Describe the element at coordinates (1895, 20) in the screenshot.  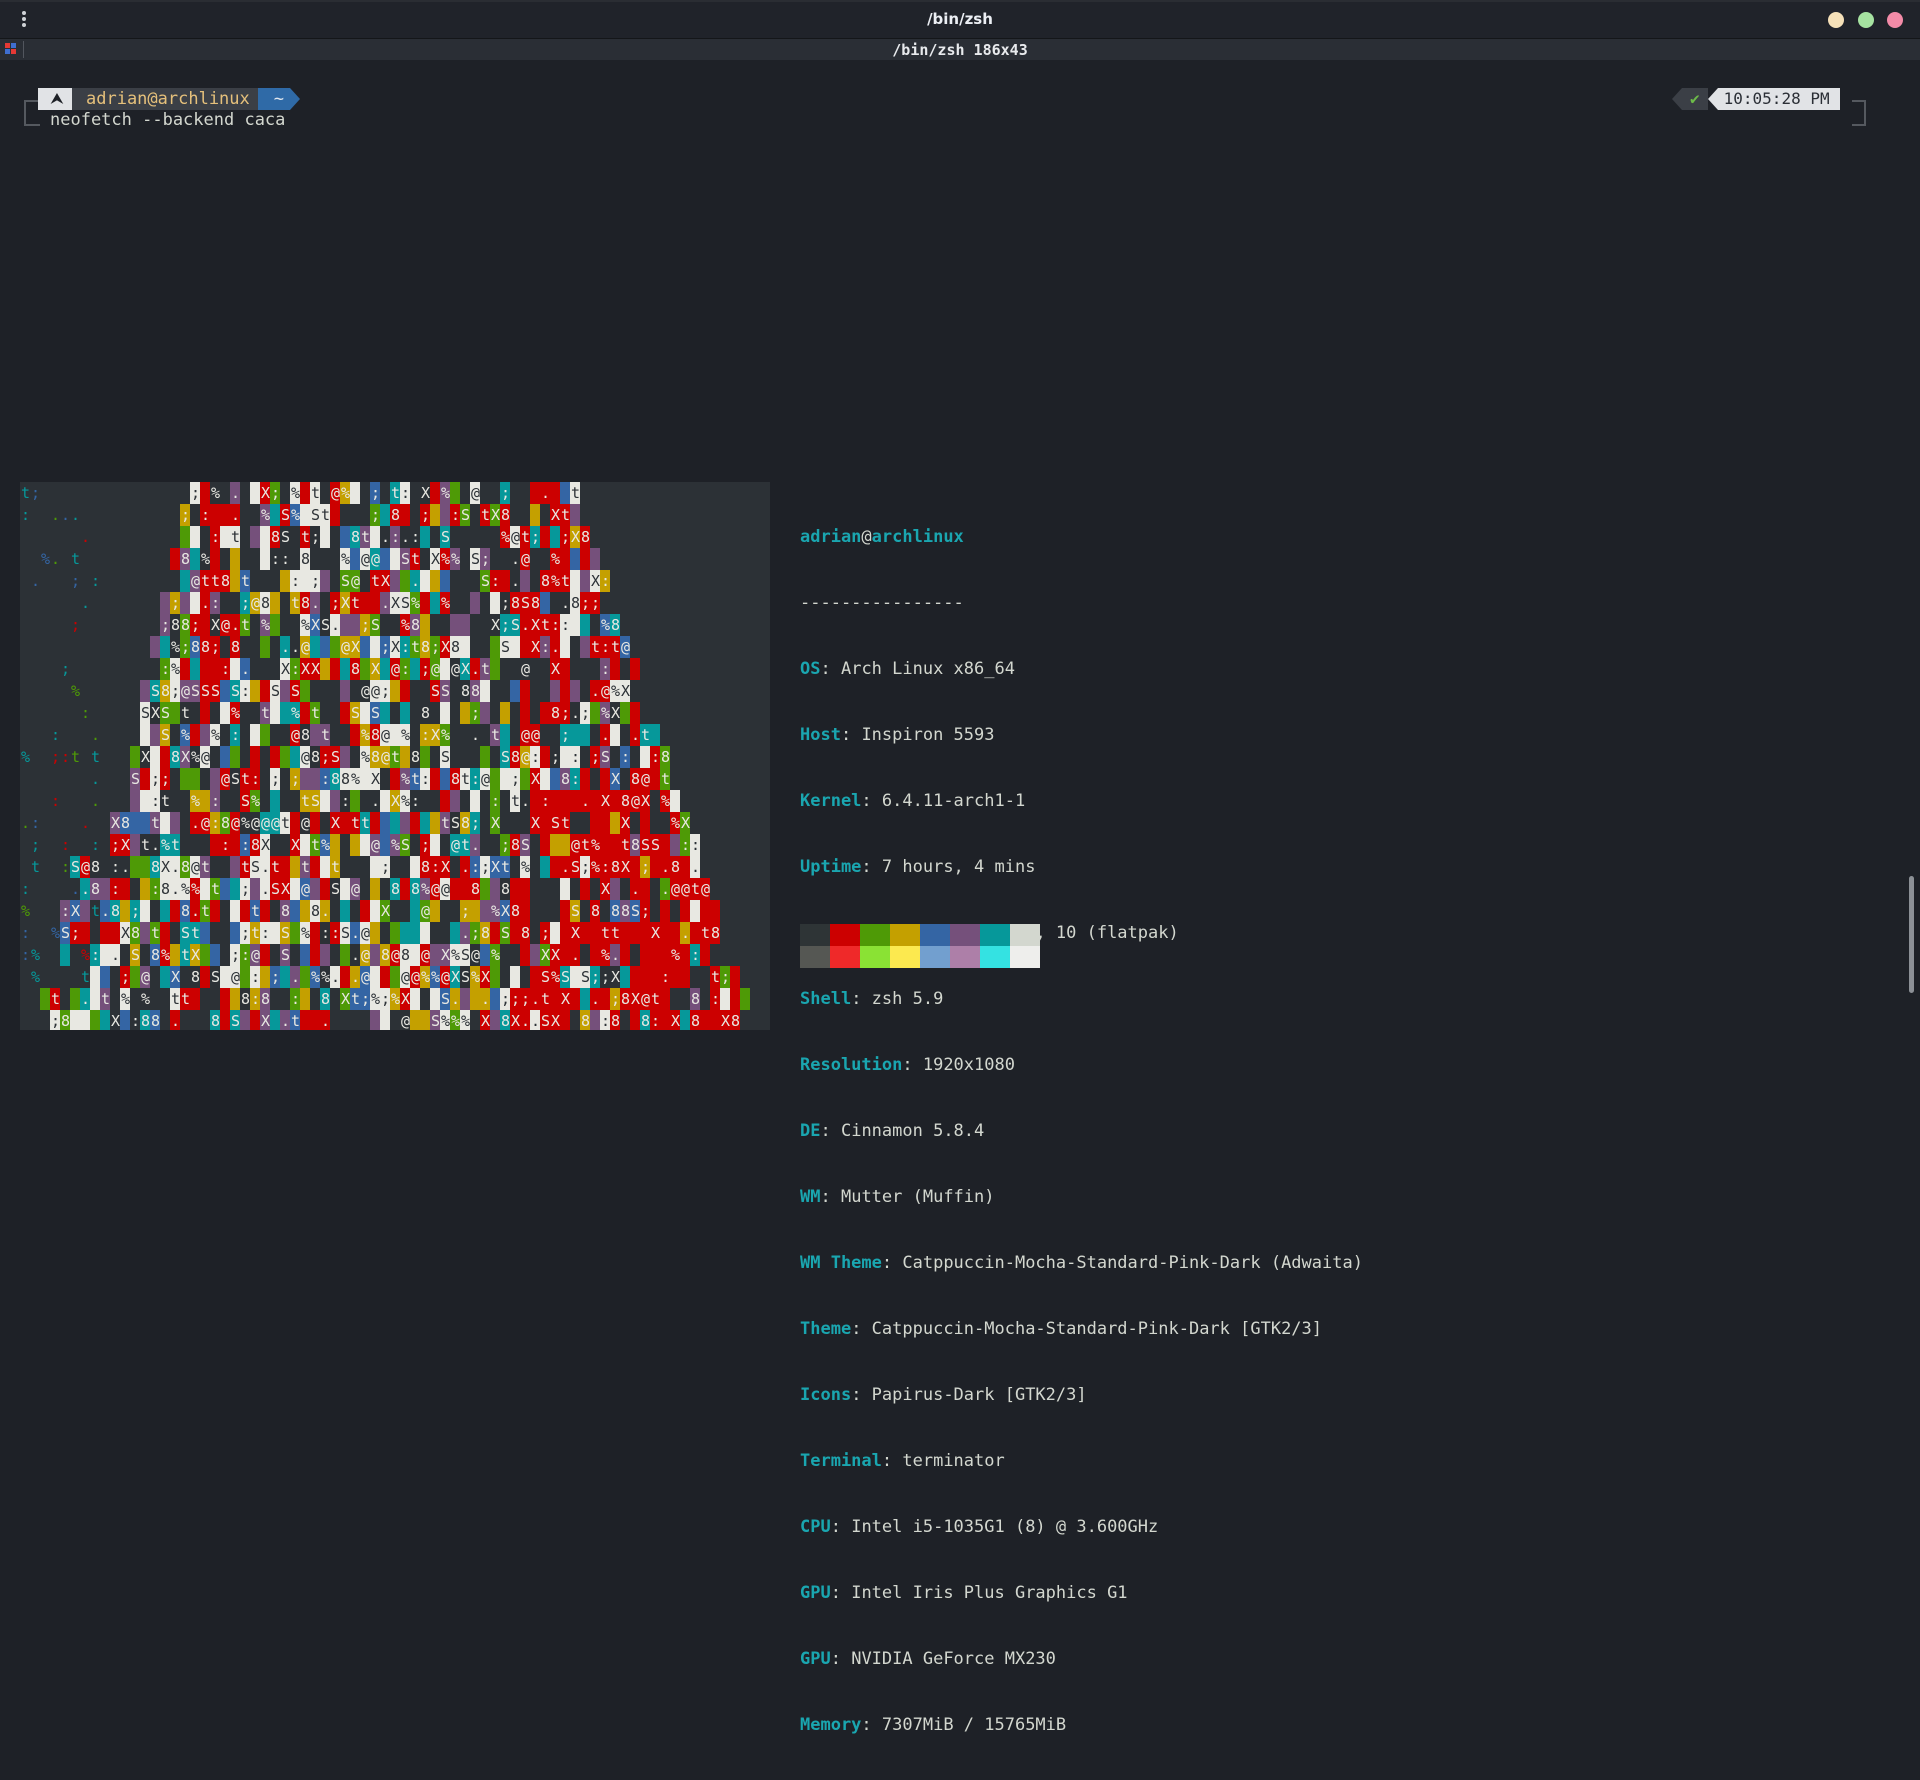
I see `close-button` at that location.